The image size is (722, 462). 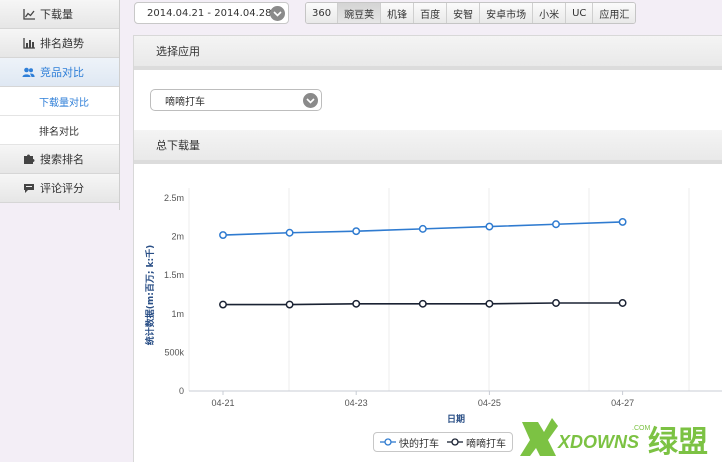 I want to click on tab-label: UC, so click(x=579, y=13).